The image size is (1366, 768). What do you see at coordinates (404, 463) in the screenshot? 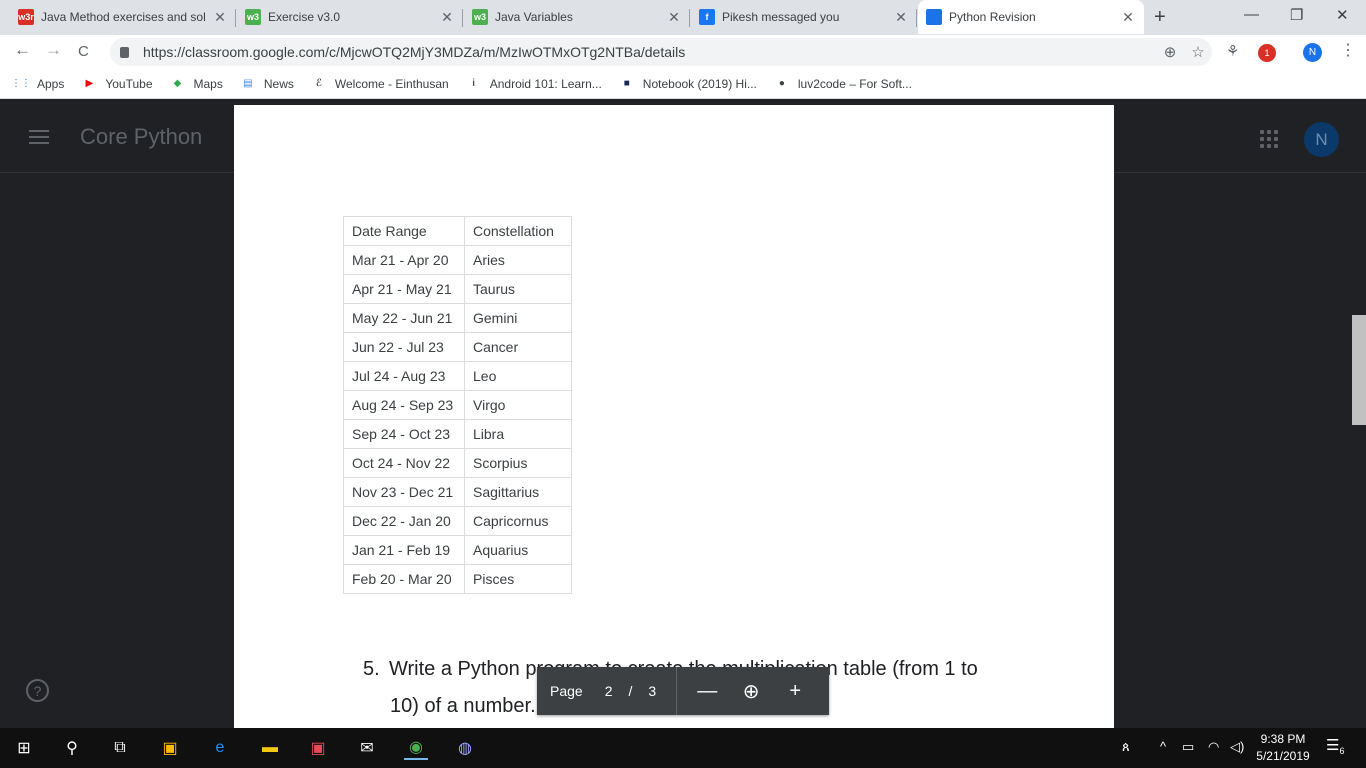
I see `date-range-cell: Oct 24 - Nov 22` at bounding box center [404, 463].